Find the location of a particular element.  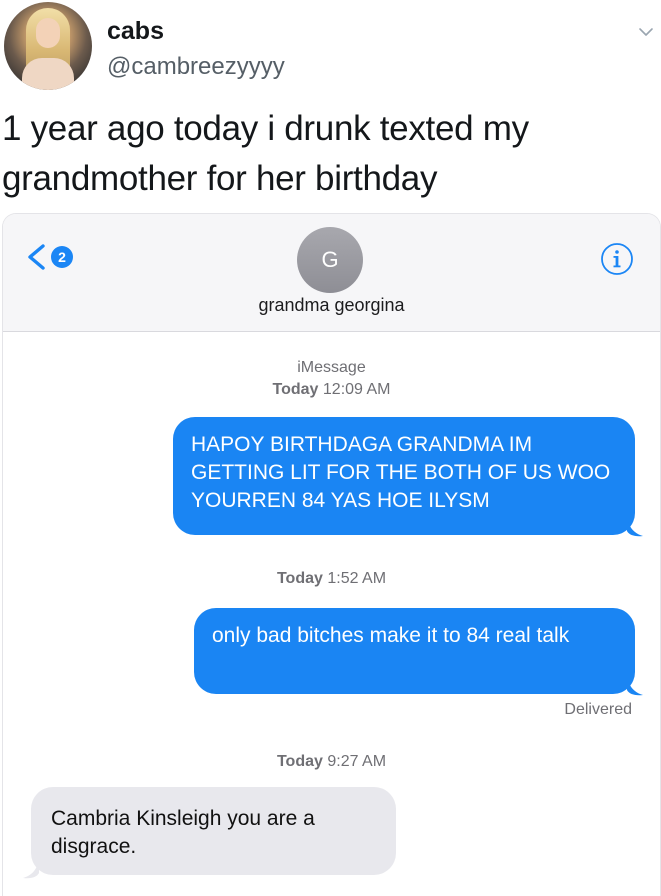

unread-count-badge: 2 is located at coordinates (62, 257).